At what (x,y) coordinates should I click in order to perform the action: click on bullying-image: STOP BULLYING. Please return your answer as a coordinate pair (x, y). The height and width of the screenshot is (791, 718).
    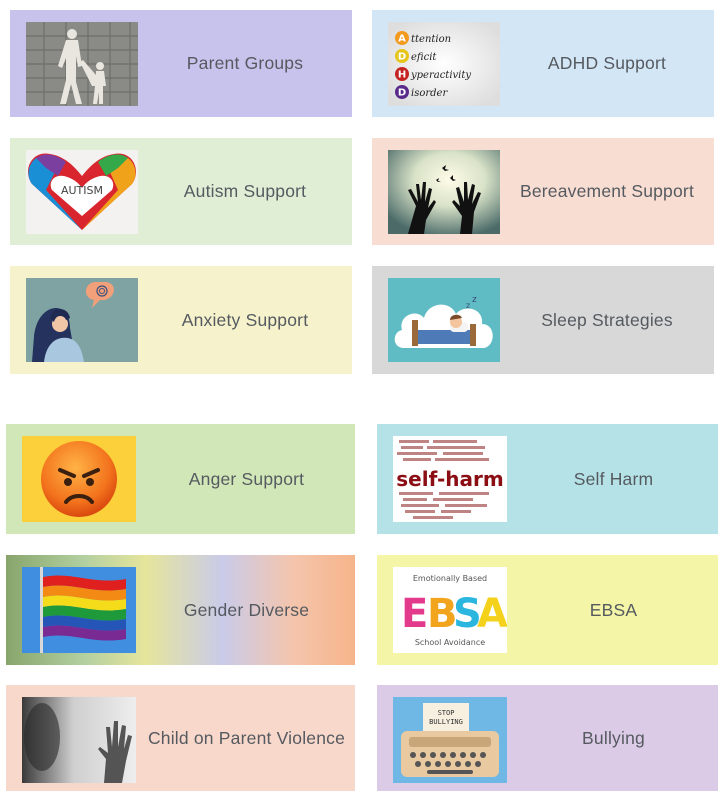
    Looking at the image, I should click on (450, 740).